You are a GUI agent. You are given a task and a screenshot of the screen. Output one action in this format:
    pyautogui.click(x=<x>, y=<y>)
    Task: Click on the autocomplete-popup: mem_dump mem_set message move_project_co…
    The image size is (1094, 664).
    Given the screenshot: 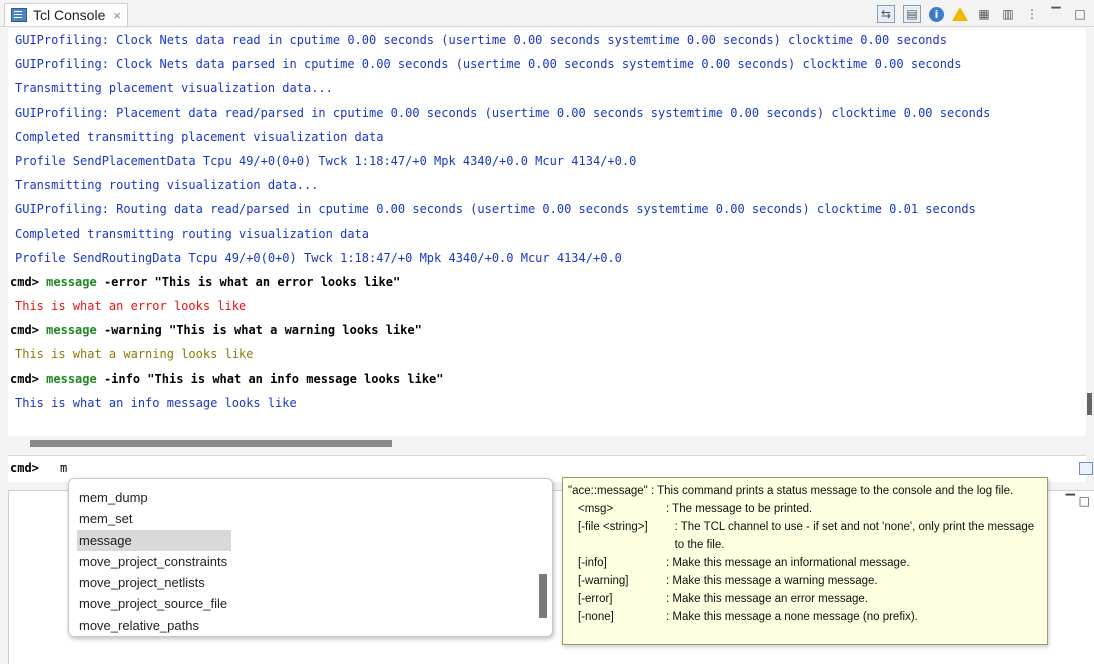 What is the action you would take?
    pyautogui.click(x=310, y=557)
    